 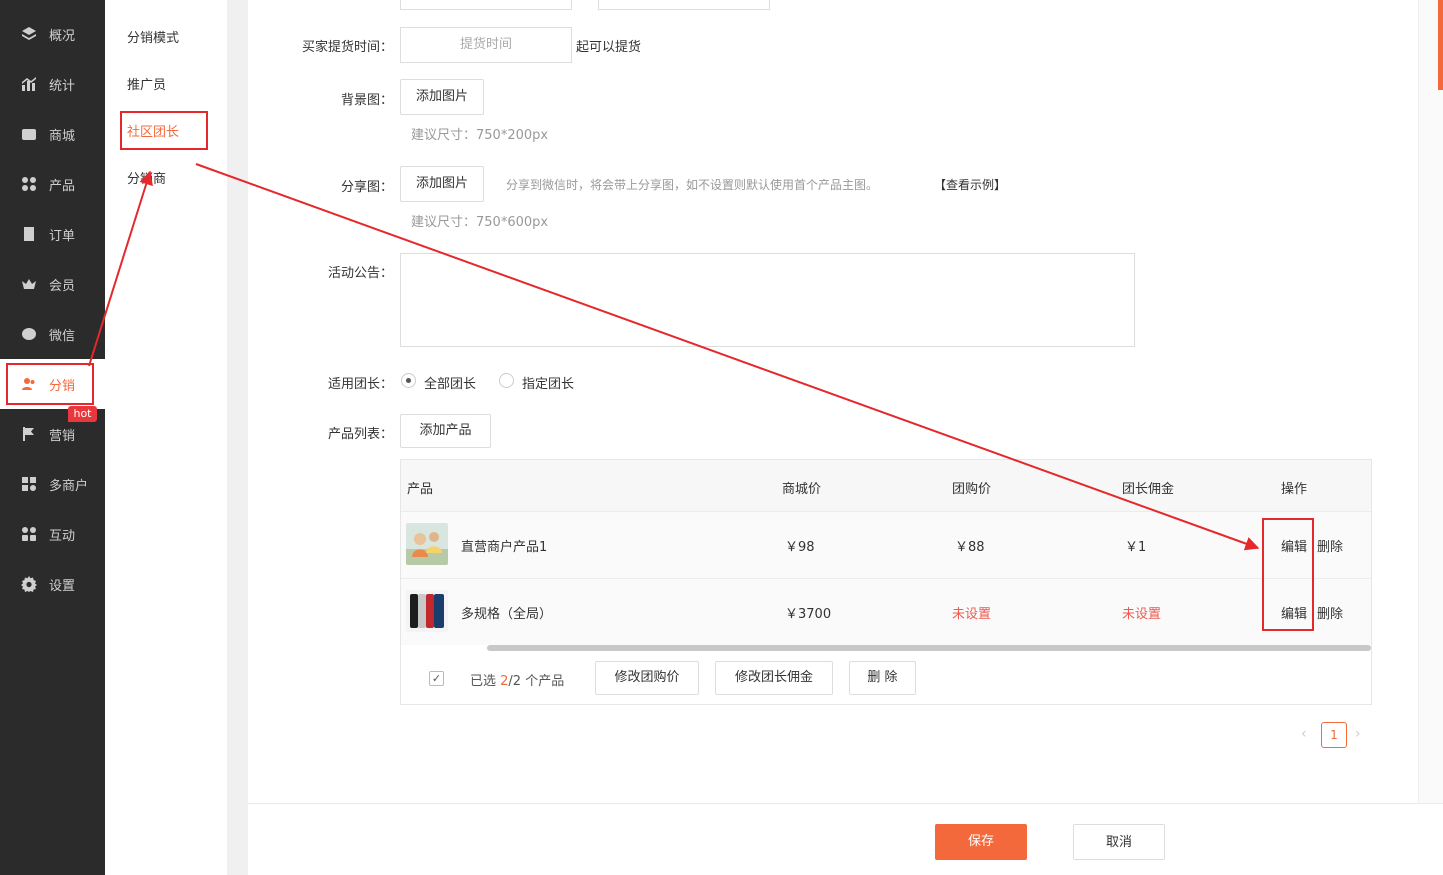 I want to click on mall-price: ￥98, so click(x=800, y=547).